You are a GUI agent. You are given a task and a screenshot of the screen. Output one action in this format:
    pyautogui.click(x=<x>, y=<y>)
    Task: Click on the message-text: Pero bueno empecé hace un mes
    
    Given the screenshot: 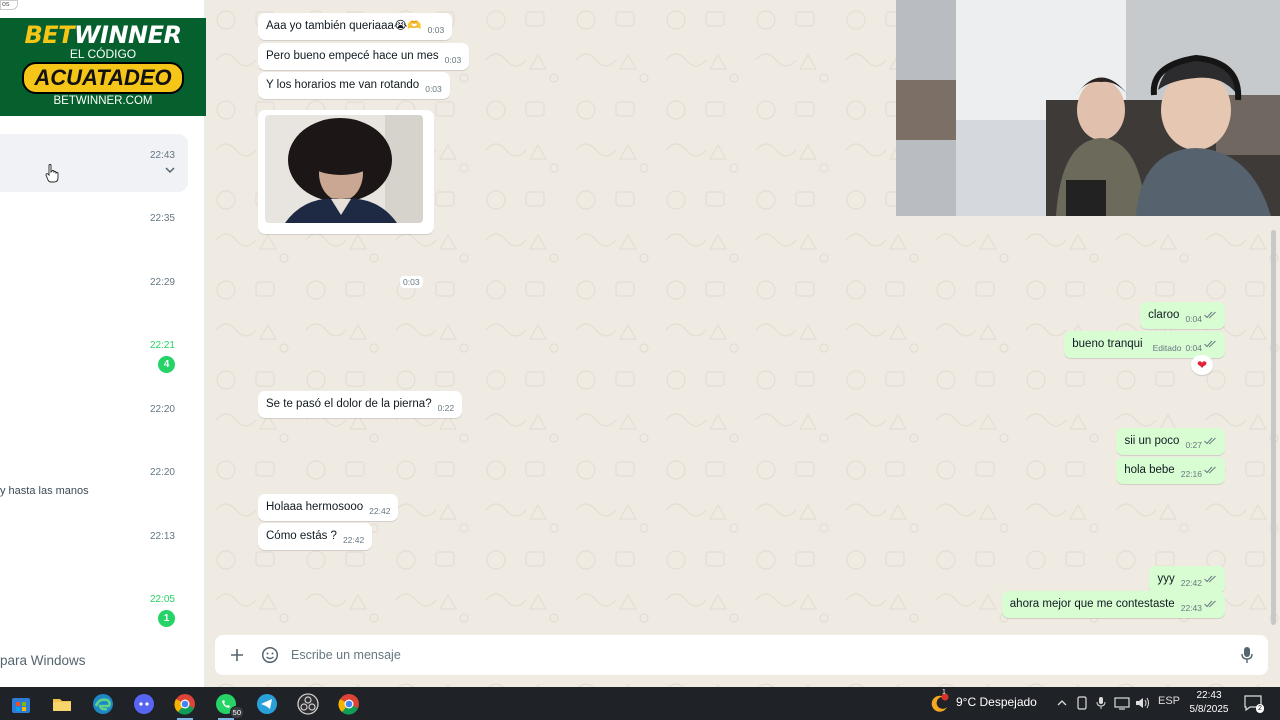 What is the action you would take?
    pyautogui.click(x=352, y=56)
    